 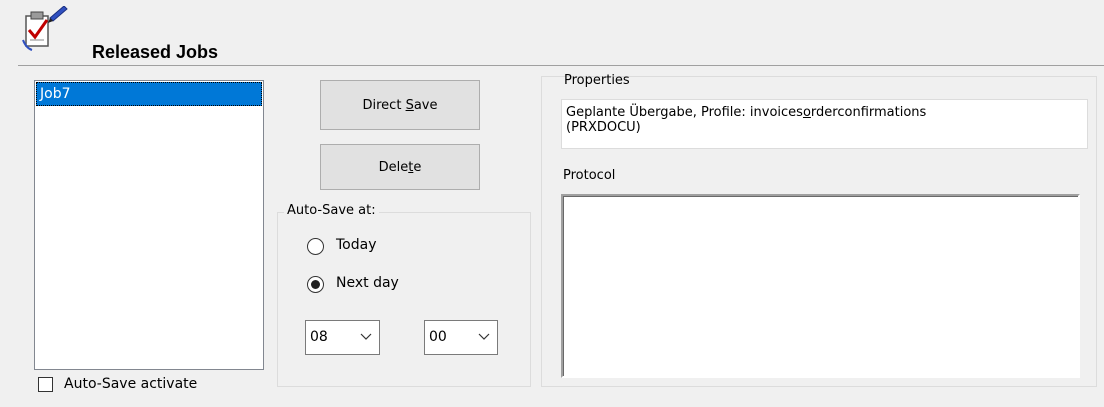 I want to click on properties-text-part: Geplante Übergabe, Profile: invoices, so click(x=684, y=112).